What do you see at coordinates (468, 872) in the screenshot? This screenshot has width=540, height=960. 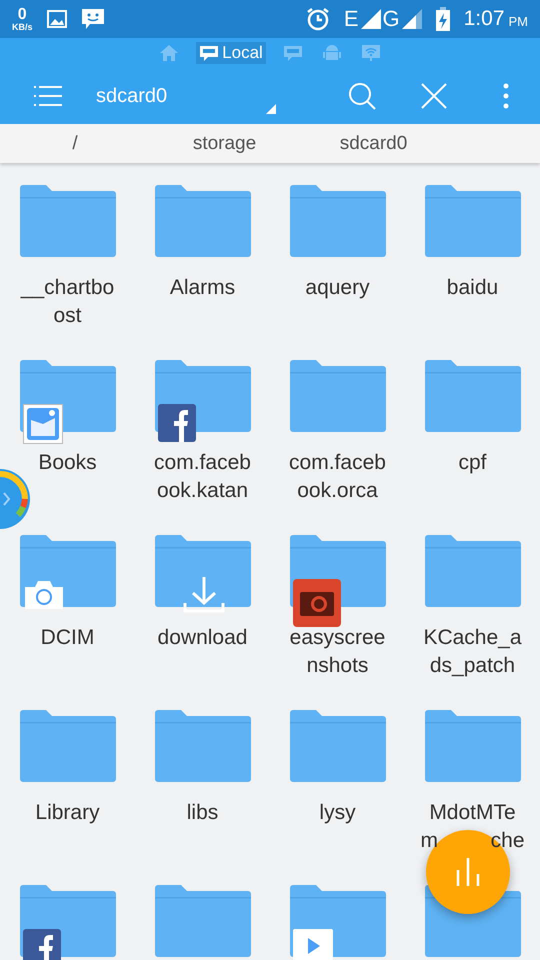 I see `bar-chart-icon` at bounding box center [468, 872].